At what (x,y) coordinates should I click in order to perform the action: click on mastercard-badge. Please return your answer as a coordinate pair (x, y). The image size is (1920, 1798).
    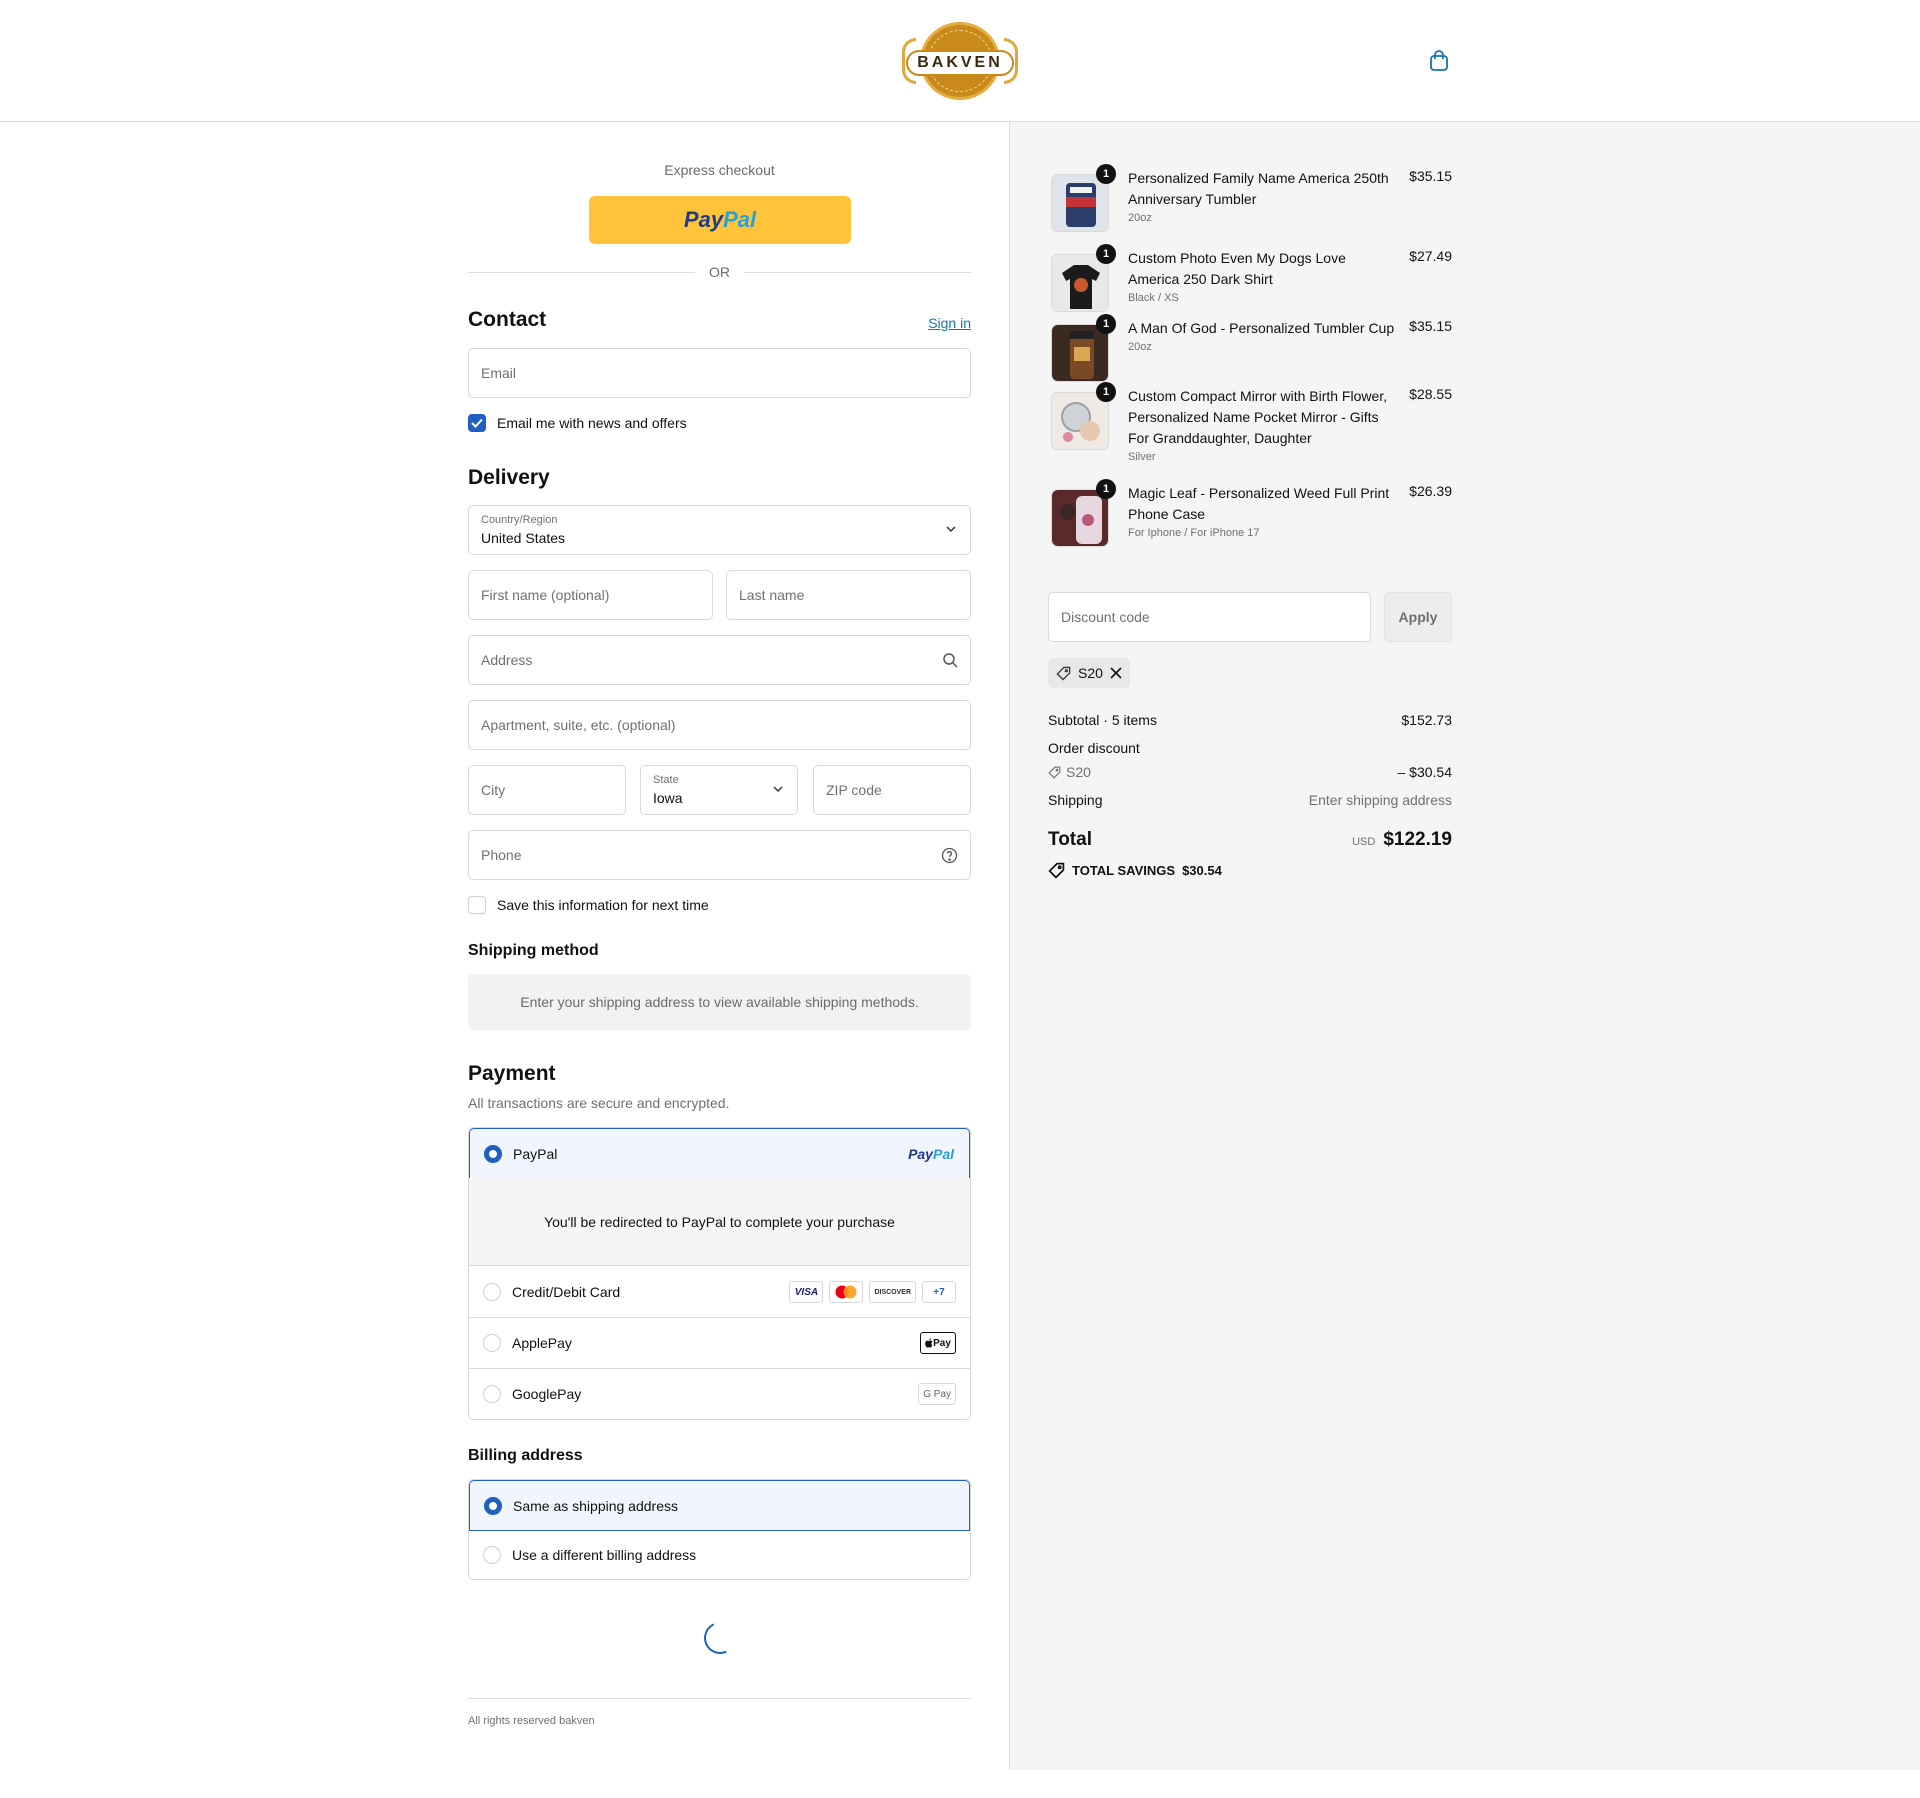
    Looking at the image, I should click on (846, 1292).